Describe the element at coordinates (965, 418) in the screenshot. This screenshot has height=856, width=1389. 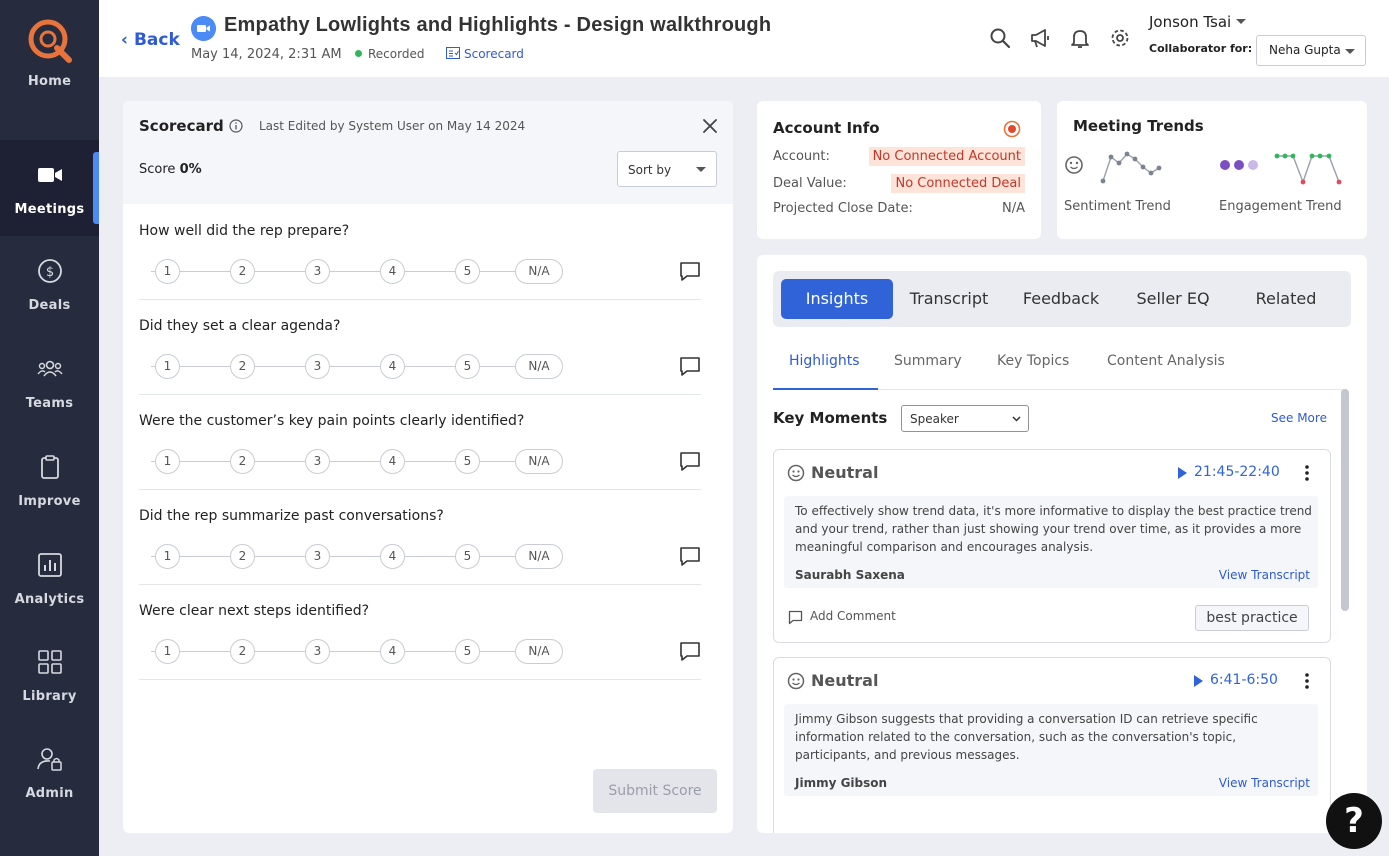
I see `speaker-select: Speaker` at that location.